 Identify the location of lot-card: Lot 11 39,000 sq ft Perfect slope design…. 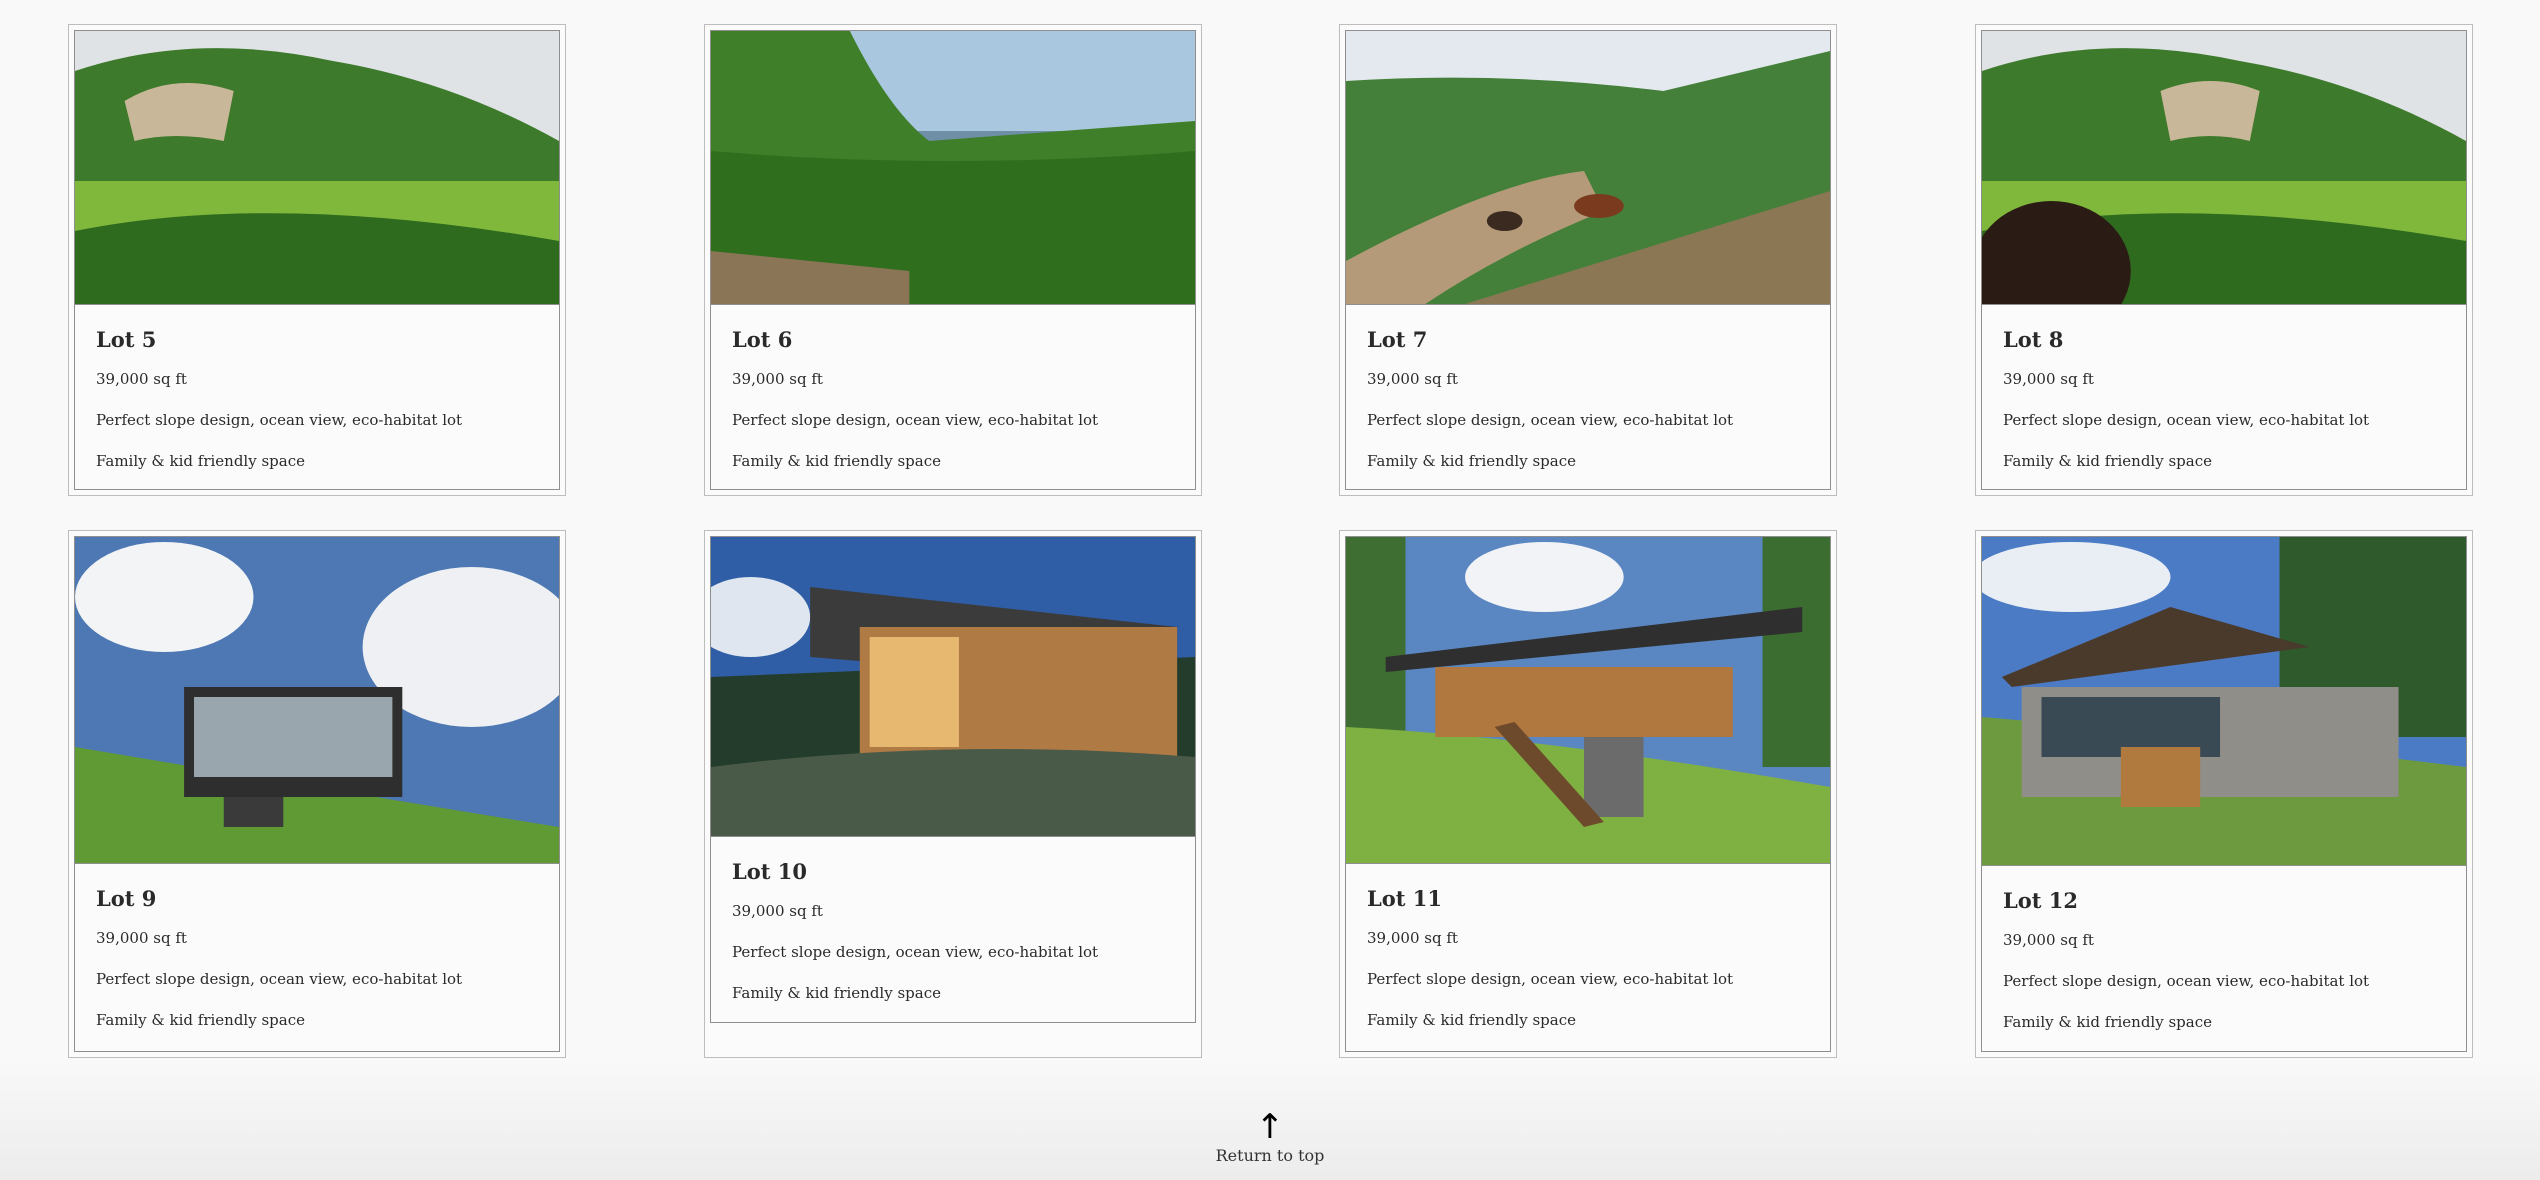
(1588, 794).